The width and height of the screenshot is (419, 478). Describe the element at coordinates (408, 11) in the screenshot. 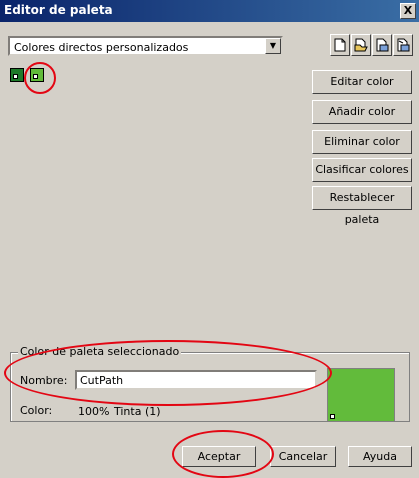

I see `close-button: X` at that location.